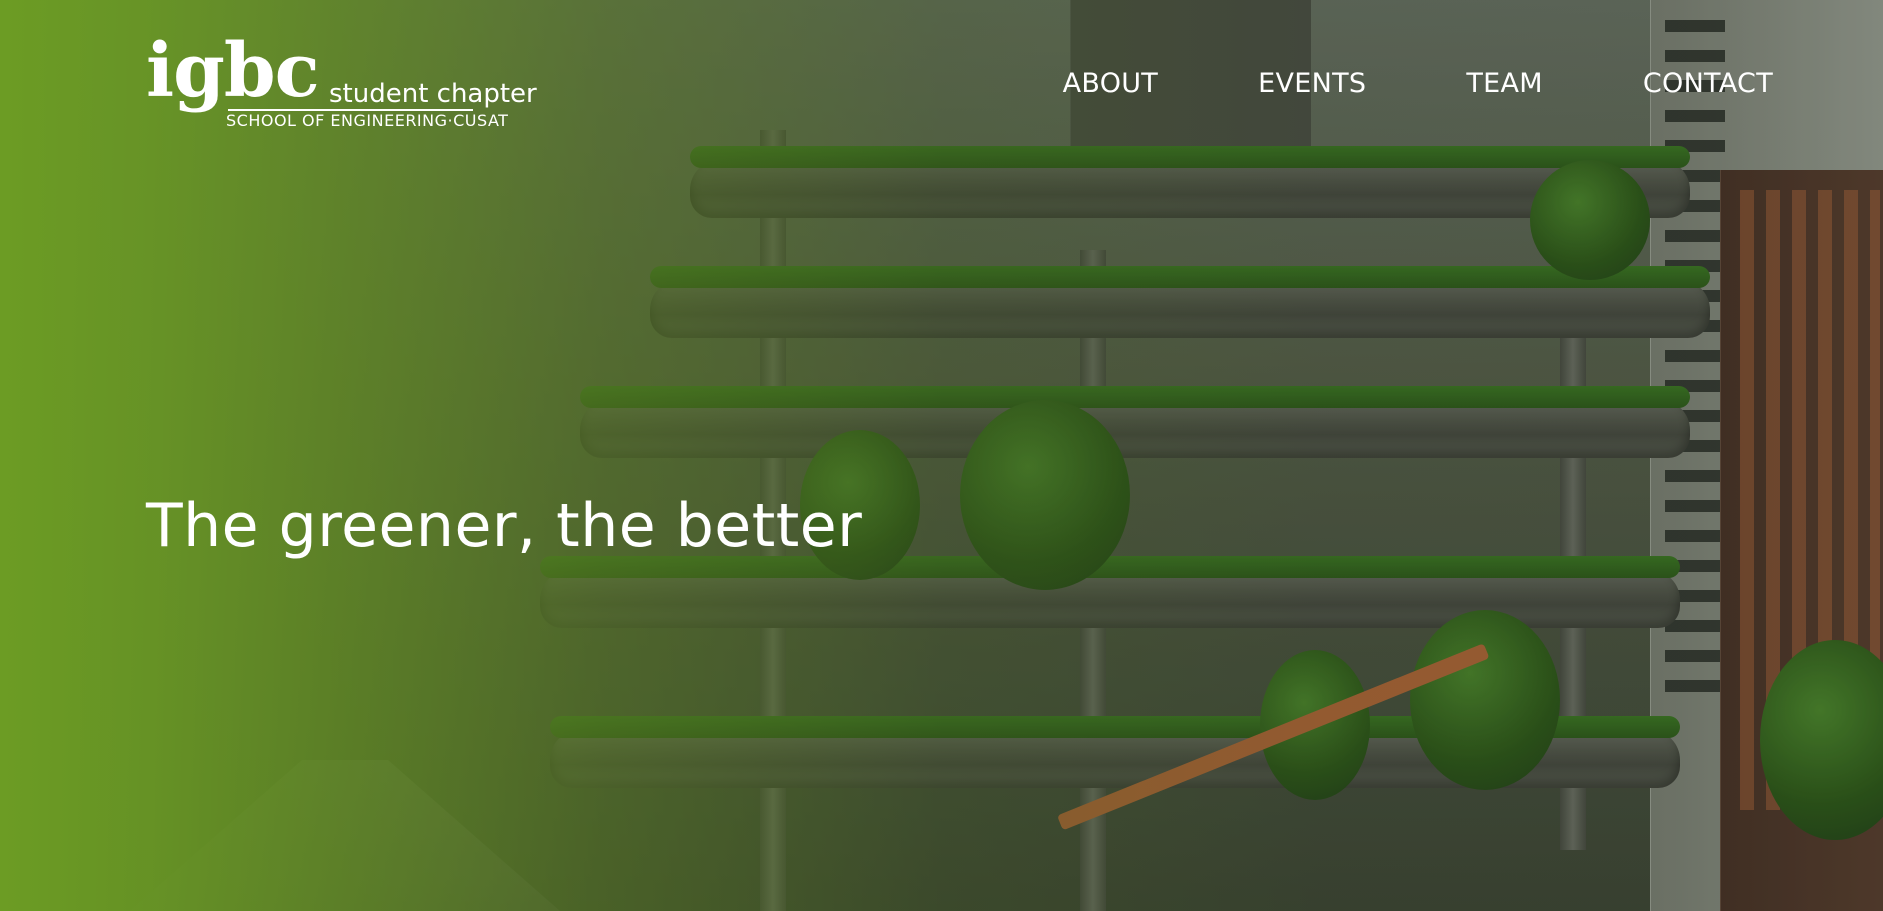 The image size is (1883, 911). What do you see at coordinates (504, 526) in the screenshot?
I see `hero-tagline: The greener, the better` at bounding box center [504, 526].